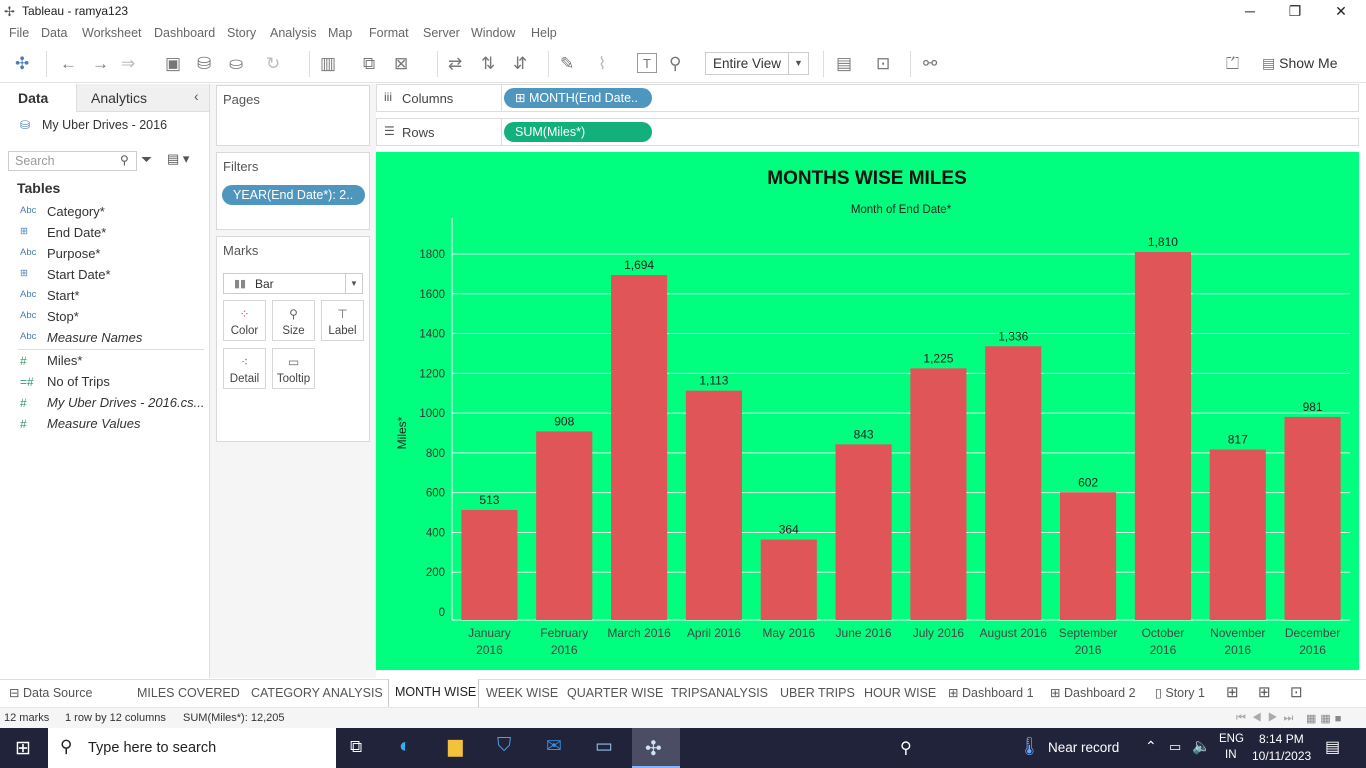 The width and height of the screenshot is (1366, 768). Describe the element at coordinates (244, 320) in the screenshot. I see `marks-color-button: ⁘ Color` at that location.